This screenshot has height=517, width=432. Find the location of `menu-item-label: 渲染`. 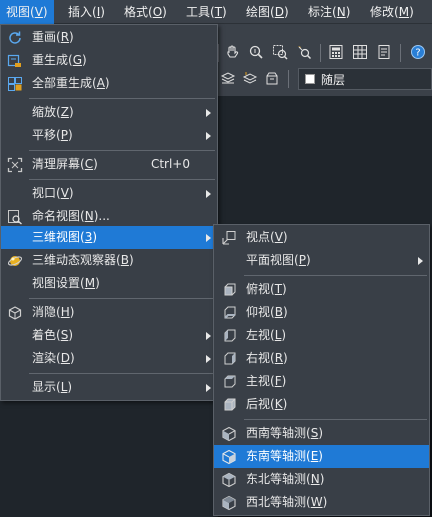

menu-item-label: 渲染 is located at coordinates (44, 358).